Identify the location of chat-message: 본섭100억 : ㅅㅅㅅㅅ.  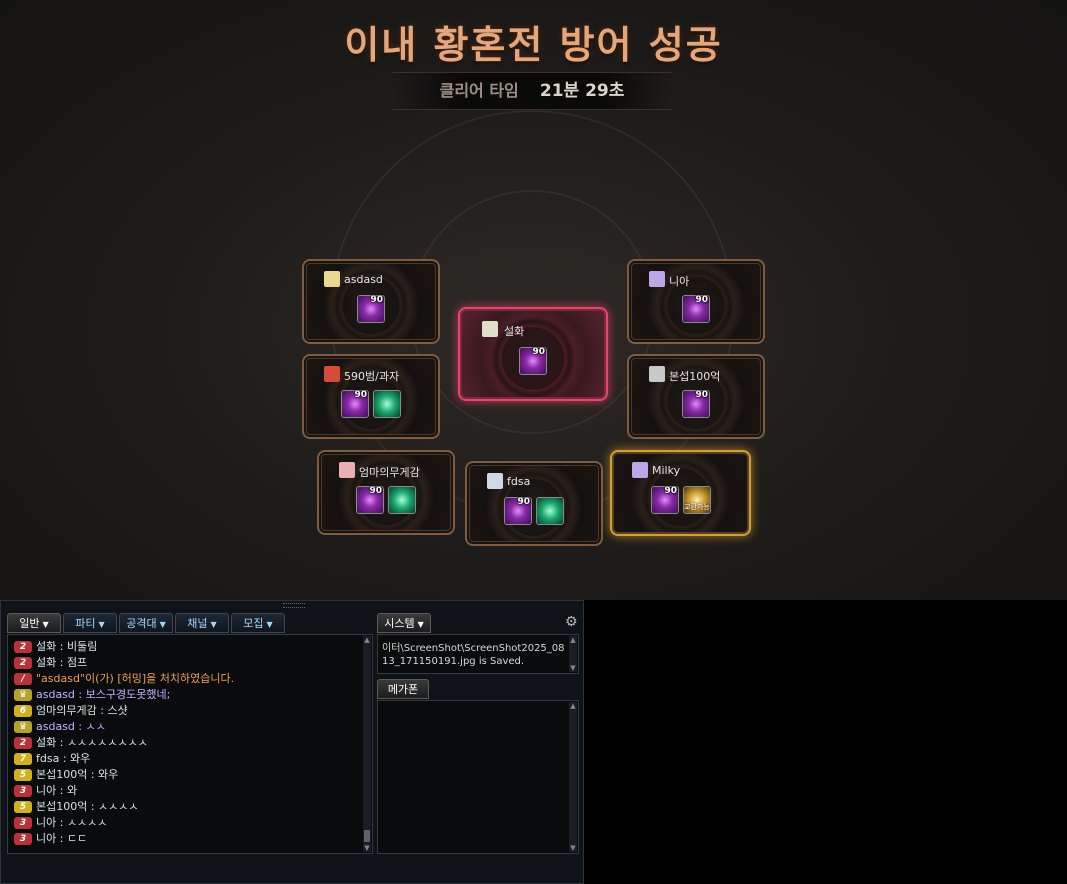
(87, 806).